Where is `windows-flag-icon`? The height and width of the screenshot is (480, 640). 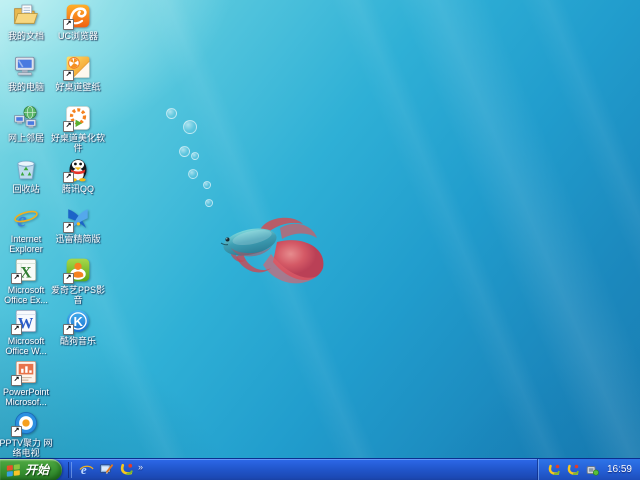
windows-flag-icon is located at coordinates (13, 470).